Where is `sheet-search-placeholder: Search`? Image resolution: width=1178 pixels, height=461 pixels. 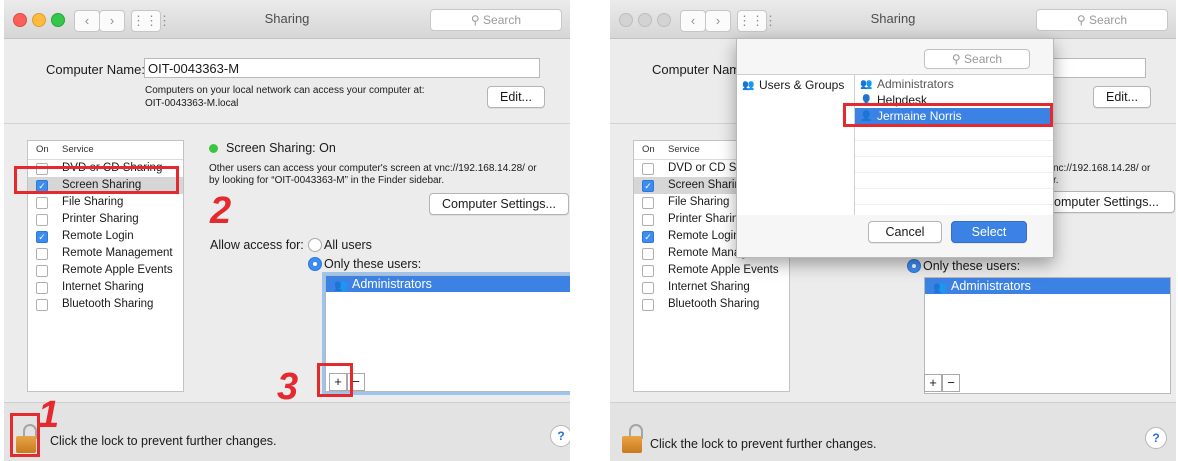 sheet-search-placeholder: Search is located at coordinates (983, 59).